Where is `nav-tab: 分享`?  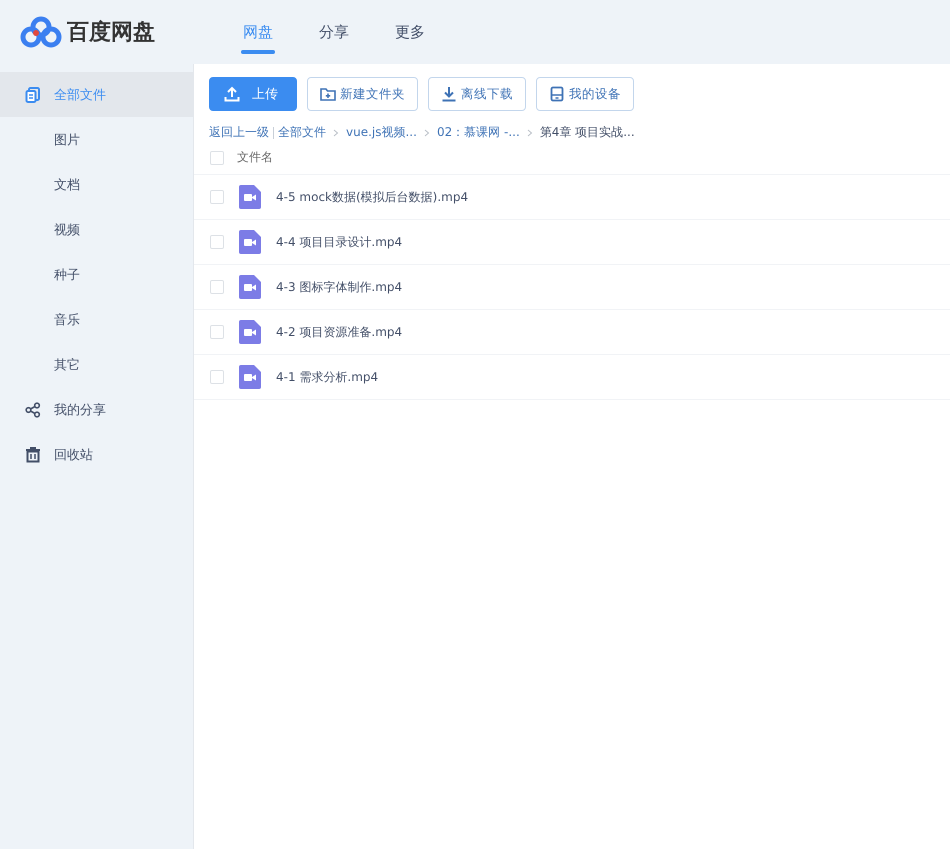 nav-tab: 分享 is located at coordinates (334, 32).